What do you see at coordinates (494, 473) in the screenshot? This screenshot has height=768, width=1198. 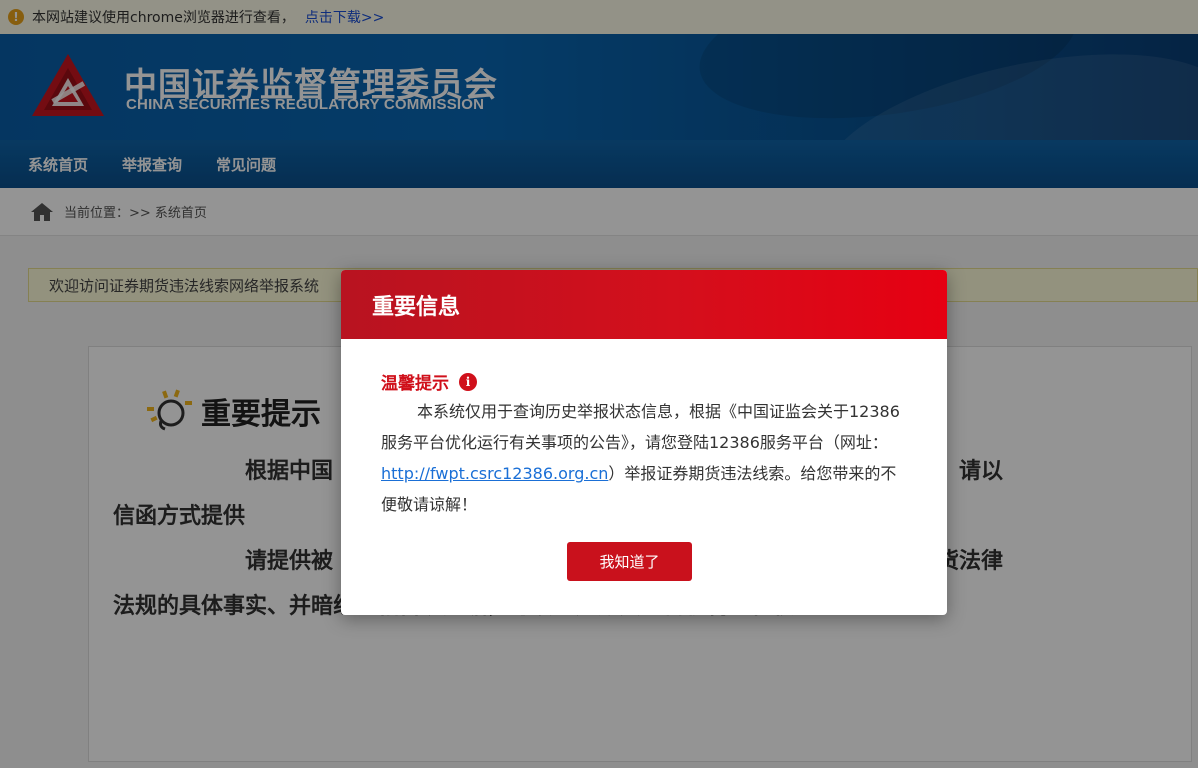 I see `csrc12386-link: http://fwpt.csrc12386.org.cn` at bounding box center [494, 473].